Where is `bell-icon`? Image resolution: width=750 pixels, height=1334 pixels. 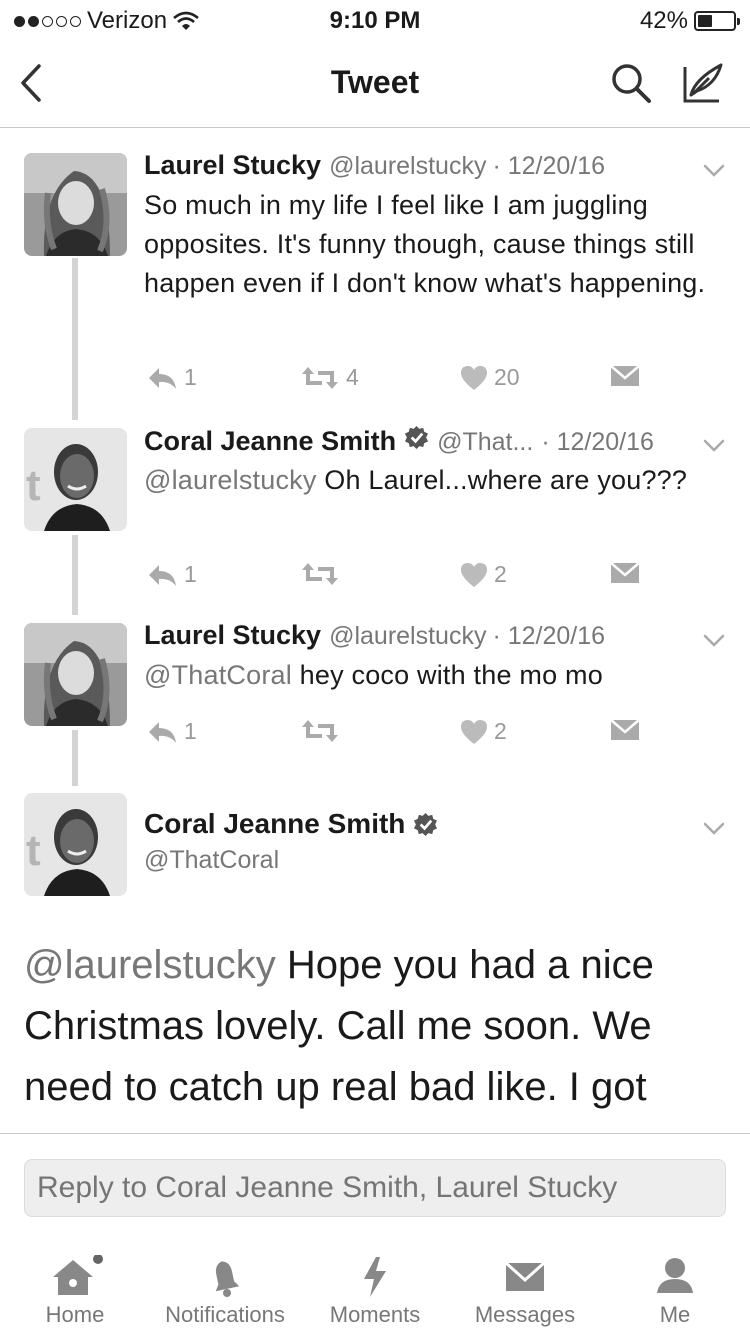
bell-icon is located at coordinates (227, 1279).